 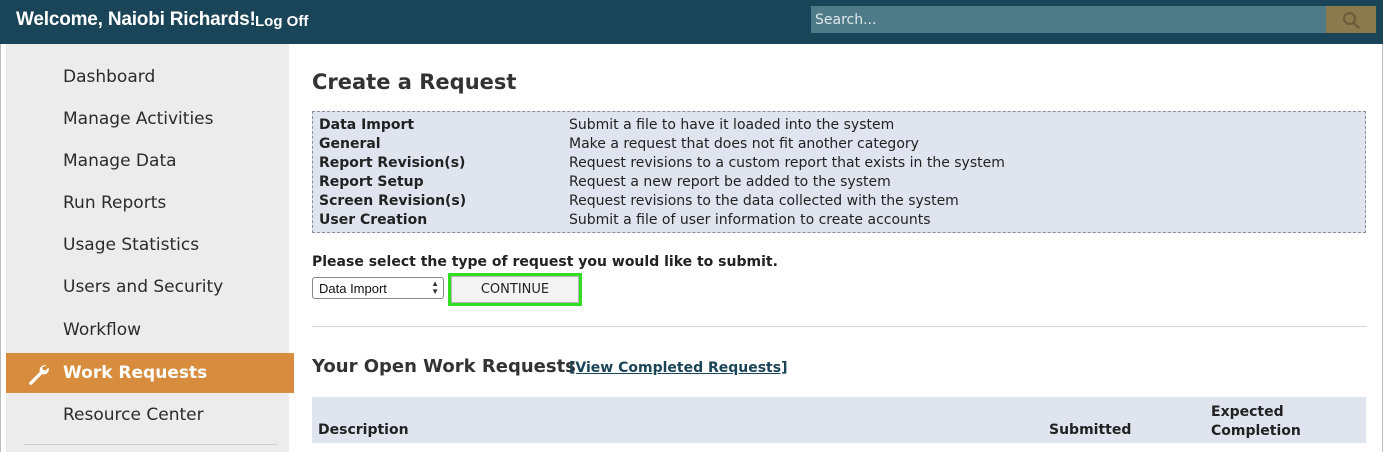 I want to click on column-header-submitted: Submitted, so click(x=1090, y=430).